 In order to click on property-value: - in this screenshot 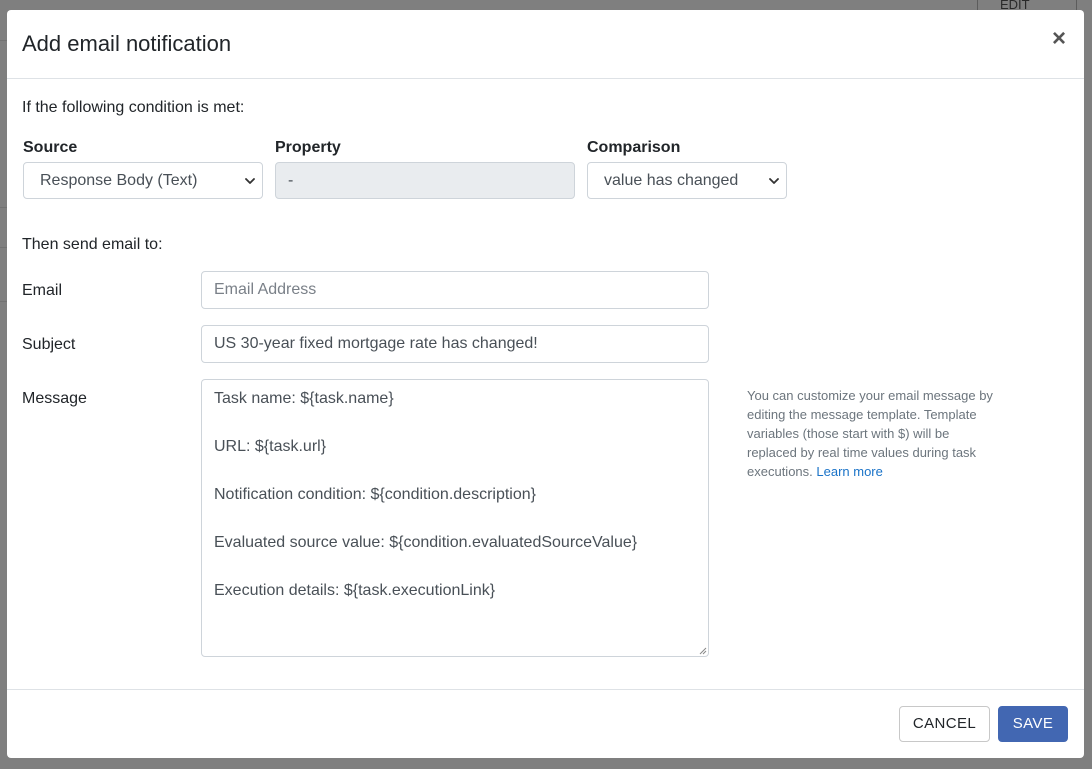, I will do `click(291, 180)`.